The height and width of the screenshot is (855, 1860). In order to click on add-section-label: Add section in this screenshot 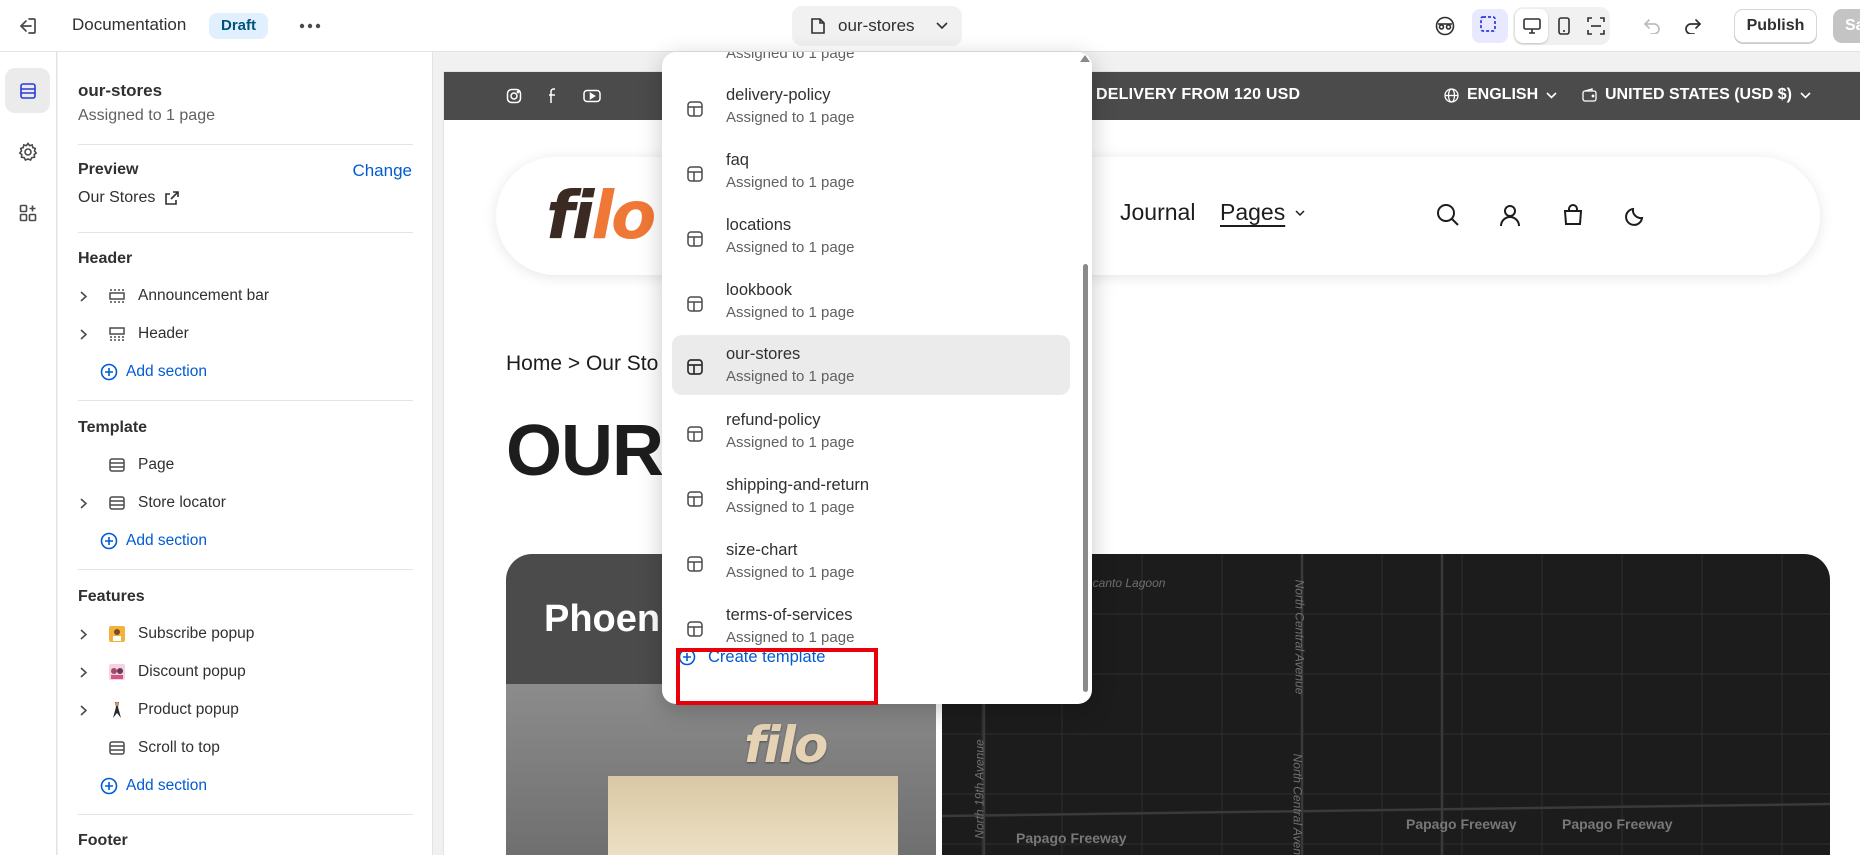, I will do `click(166, 785)`.